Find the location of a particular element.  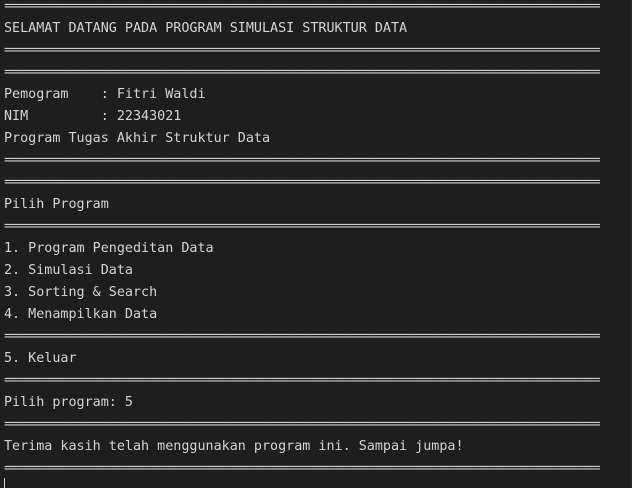

text-cursor is located at coordinates (4, 483).